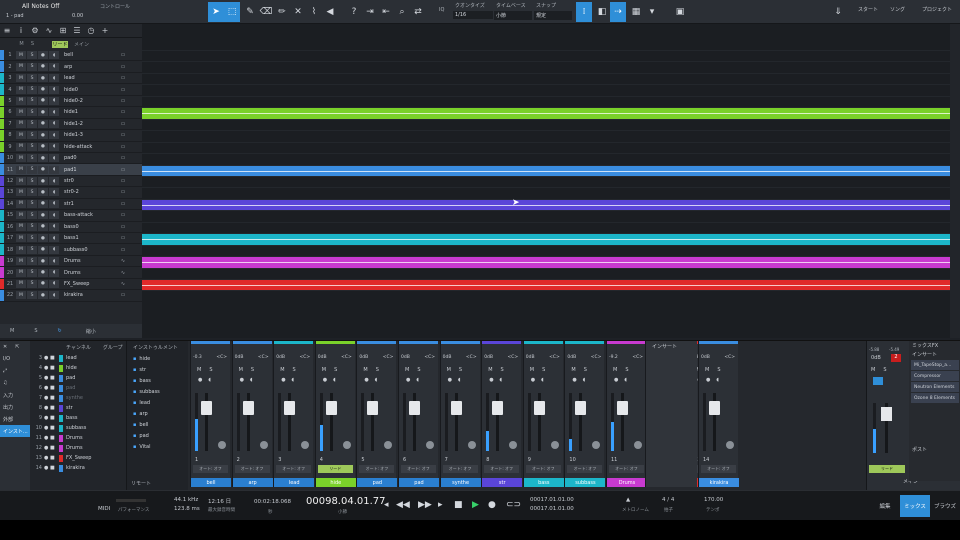 This screenshot has width=960, height=540. I want to click on list-item: 6 ● ■ pad, so click(78, 388).